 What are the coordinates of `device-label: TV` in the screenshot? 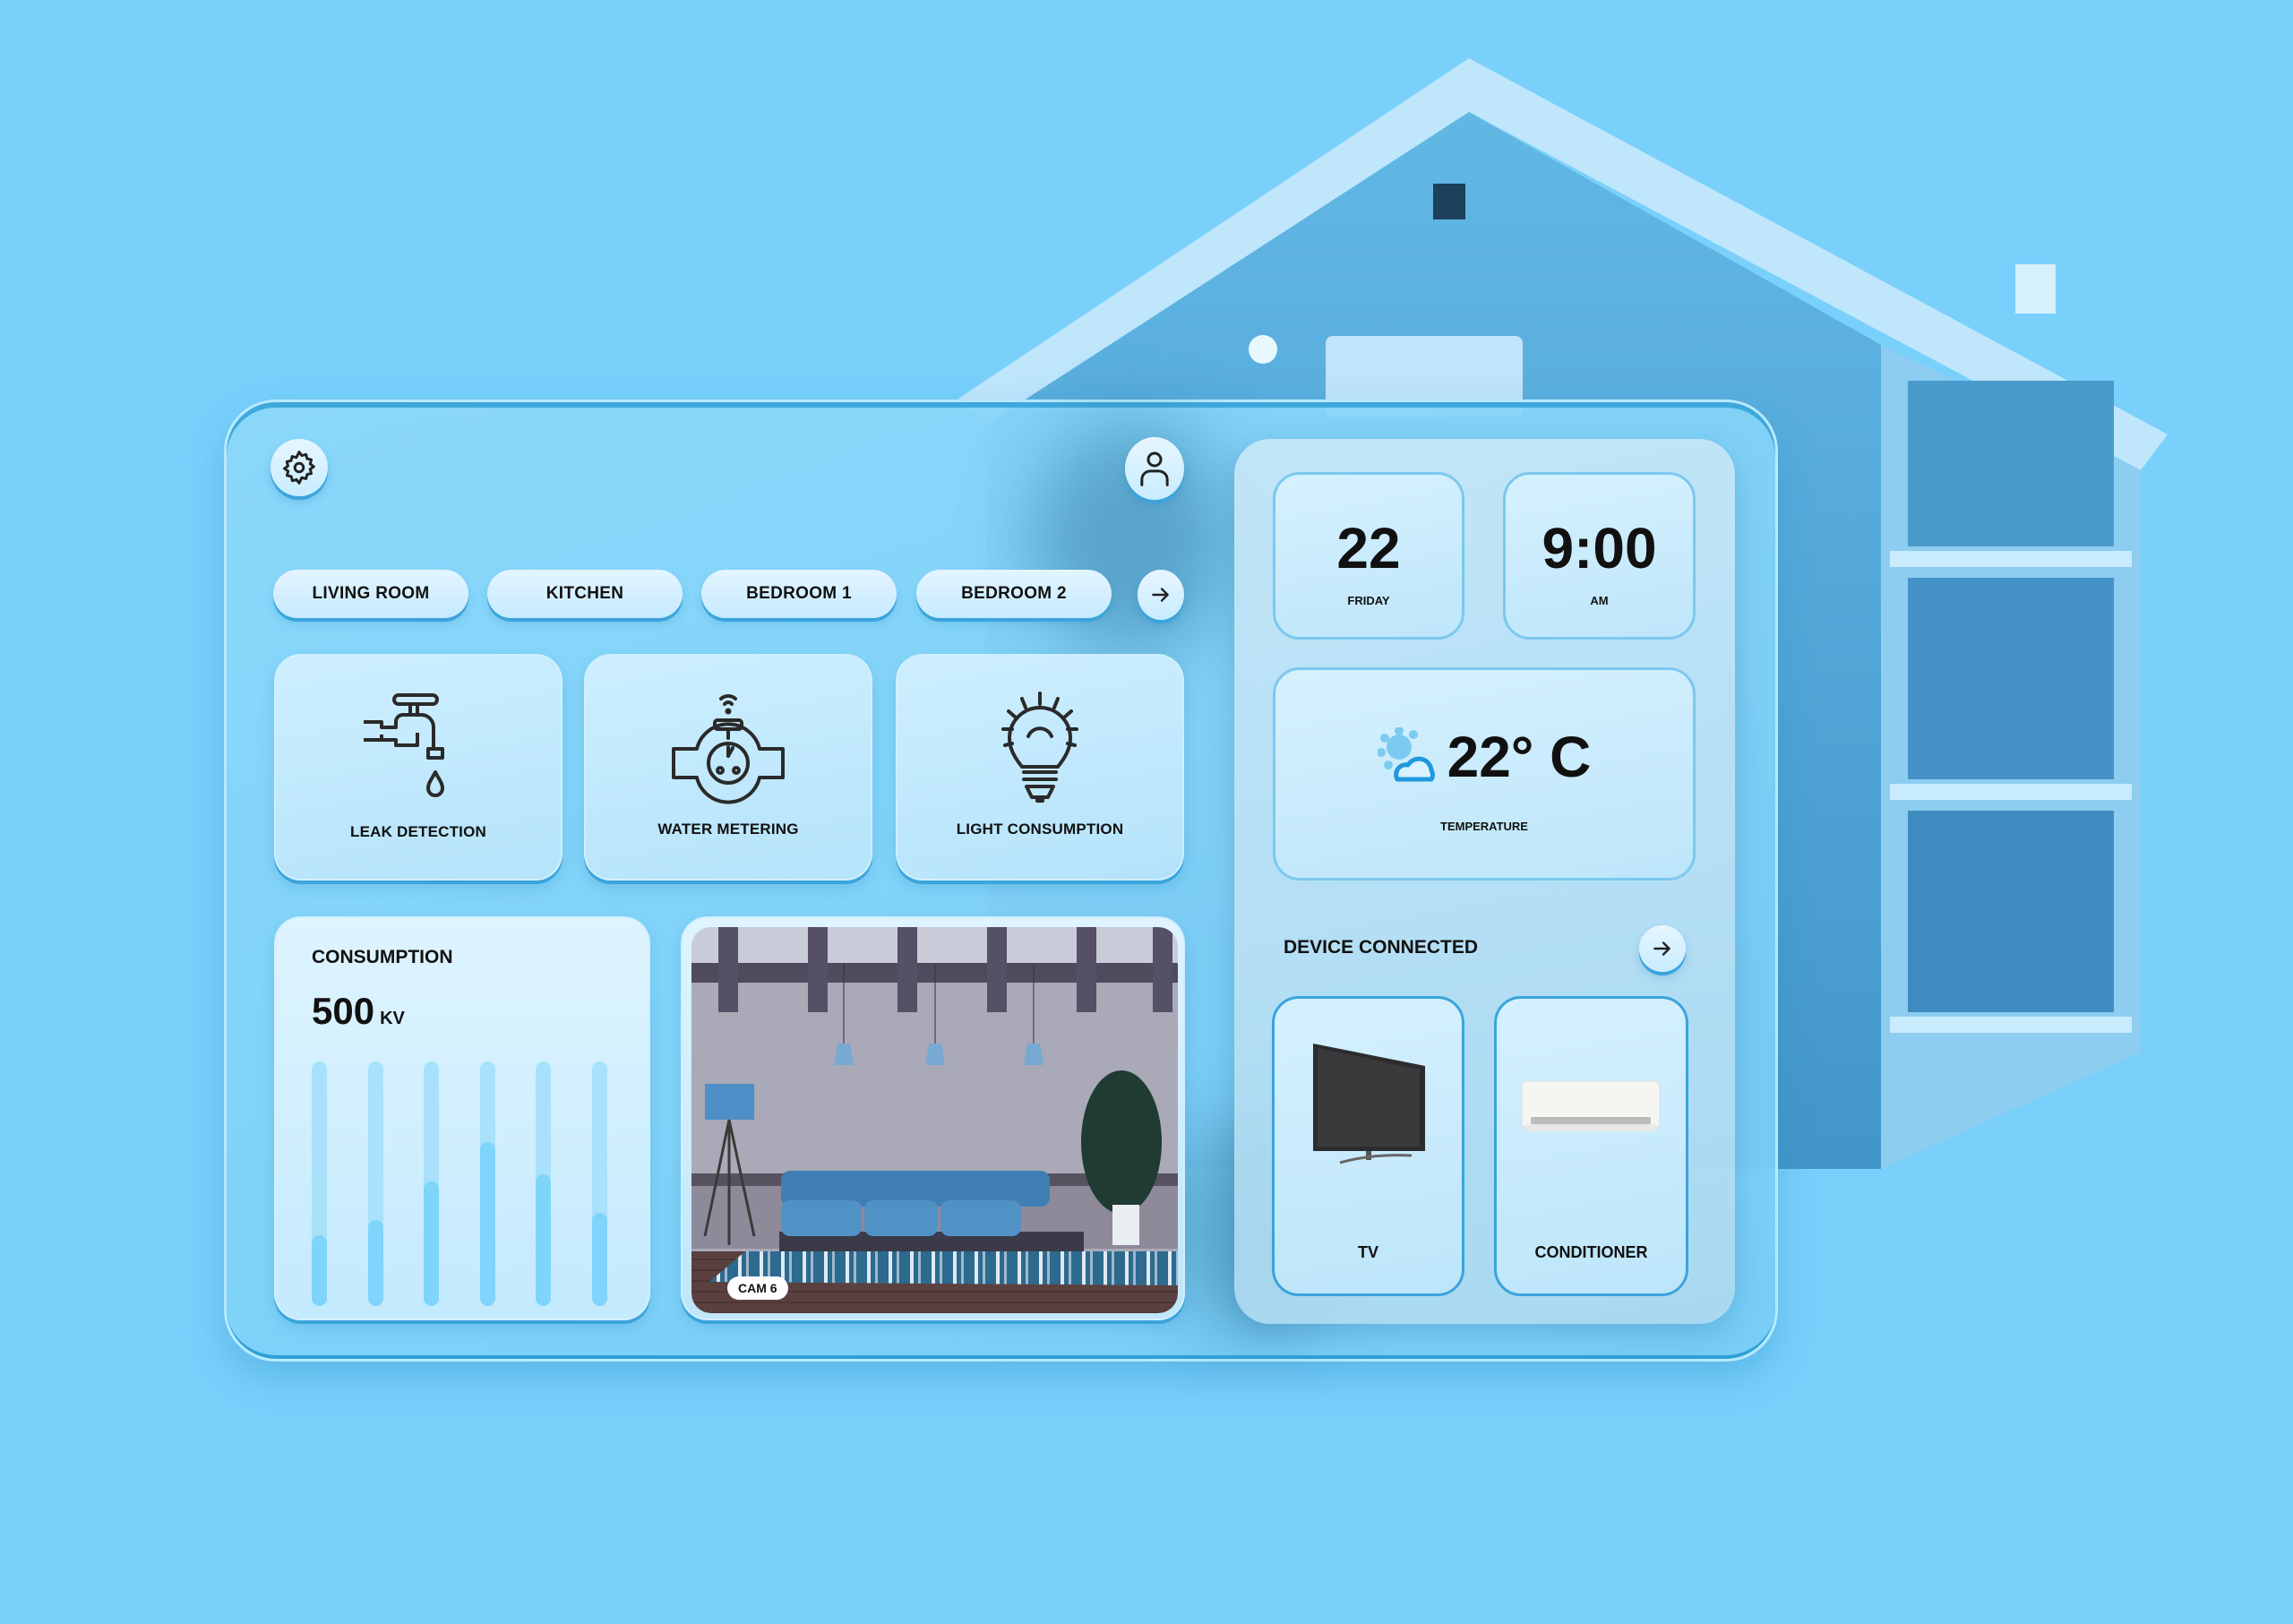 It's located at (1367, 1252).